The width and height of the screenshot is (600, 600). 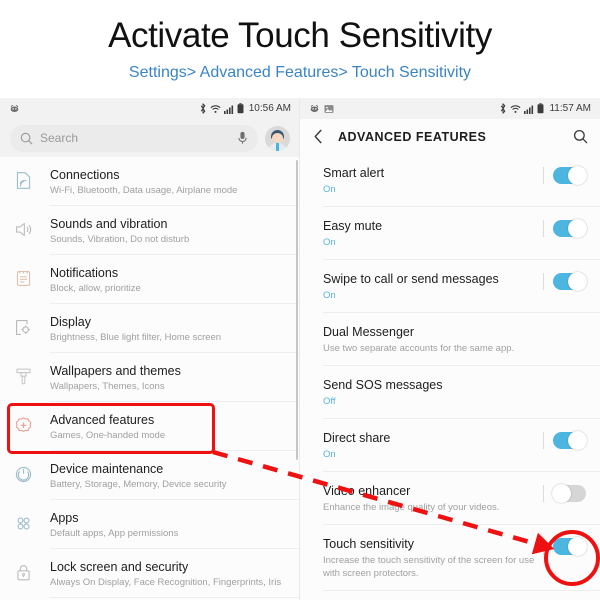 What do you see at coordinates (569, 493) in the screenshot?
I see `toggle-video-enhancer` at bounding box center [569, 493].